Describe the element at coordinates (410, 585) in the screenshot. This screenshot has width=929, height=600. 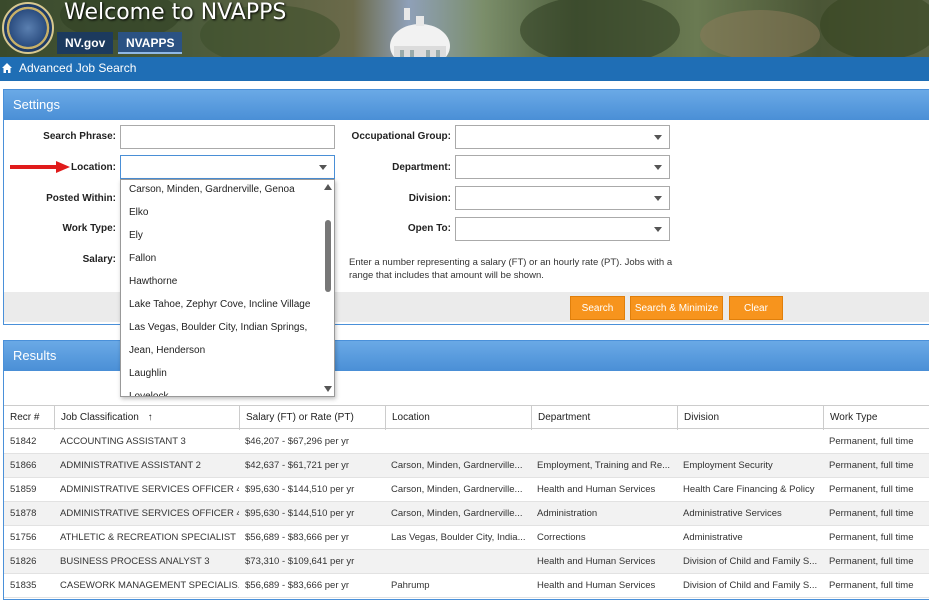
I see `cell-location: Pahrump` at that location.